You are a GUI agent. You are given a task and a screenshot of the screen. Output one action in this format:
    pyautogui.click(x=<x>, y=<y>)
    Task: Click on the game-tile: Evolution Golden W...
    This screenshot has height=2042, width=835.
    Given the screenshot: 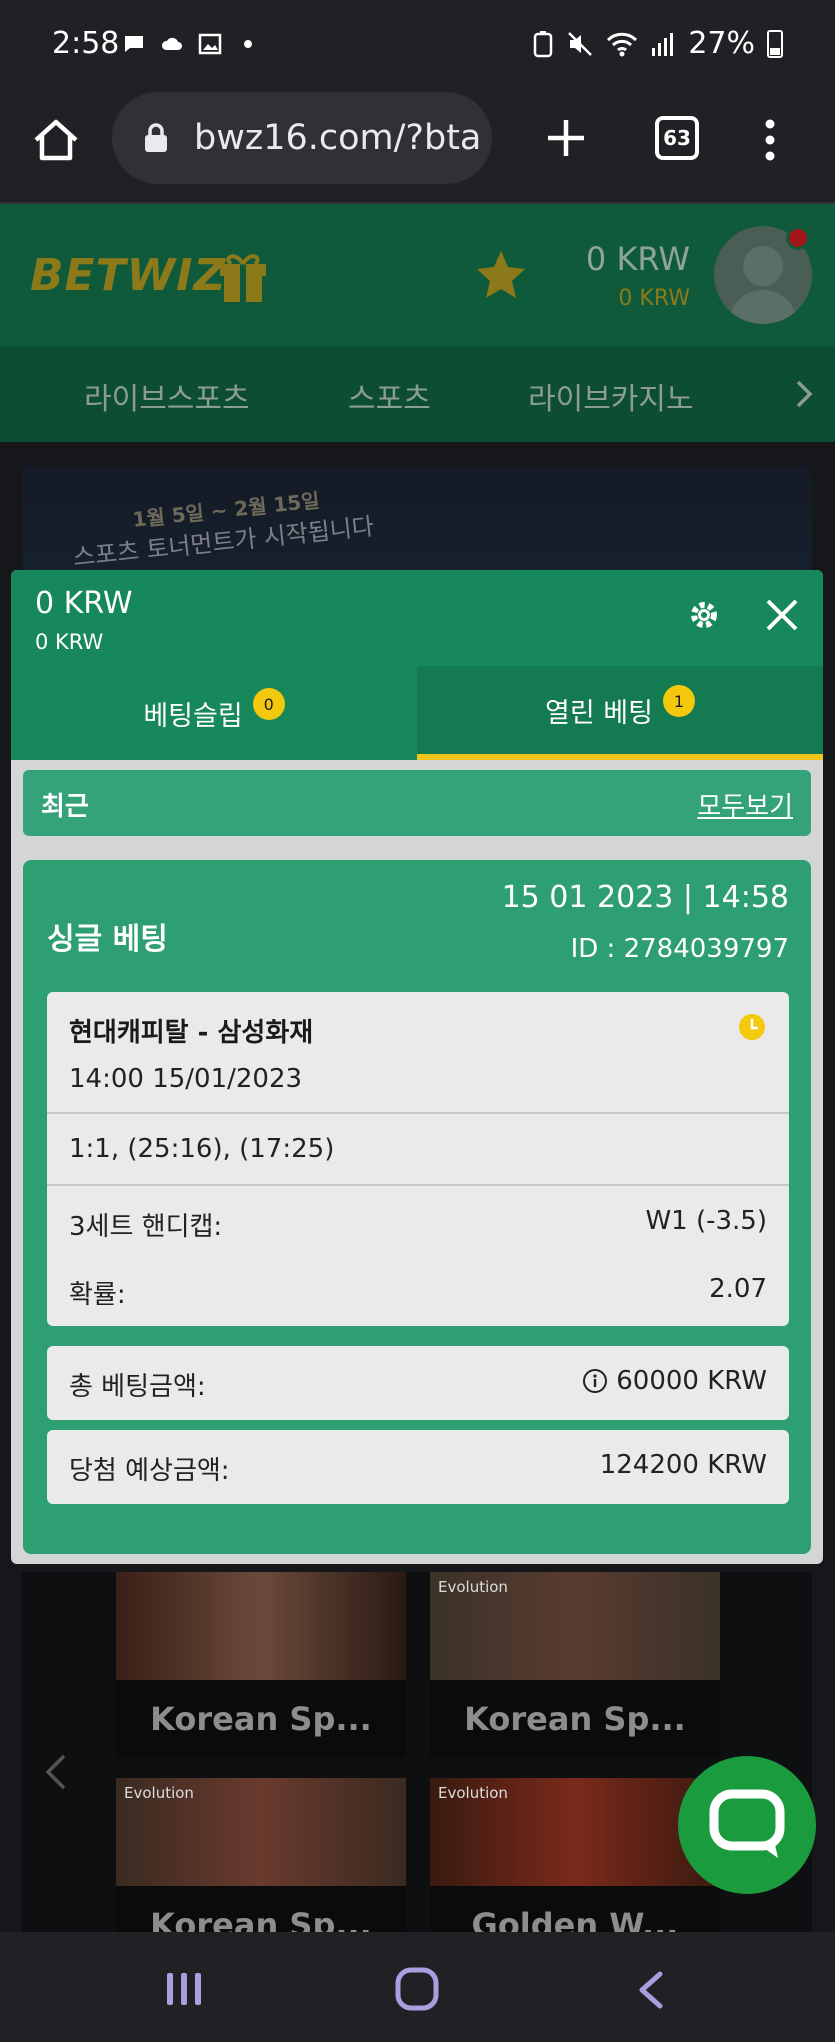 What is the action you would take?
    pyautogui.click(x=575, y=1855)
    